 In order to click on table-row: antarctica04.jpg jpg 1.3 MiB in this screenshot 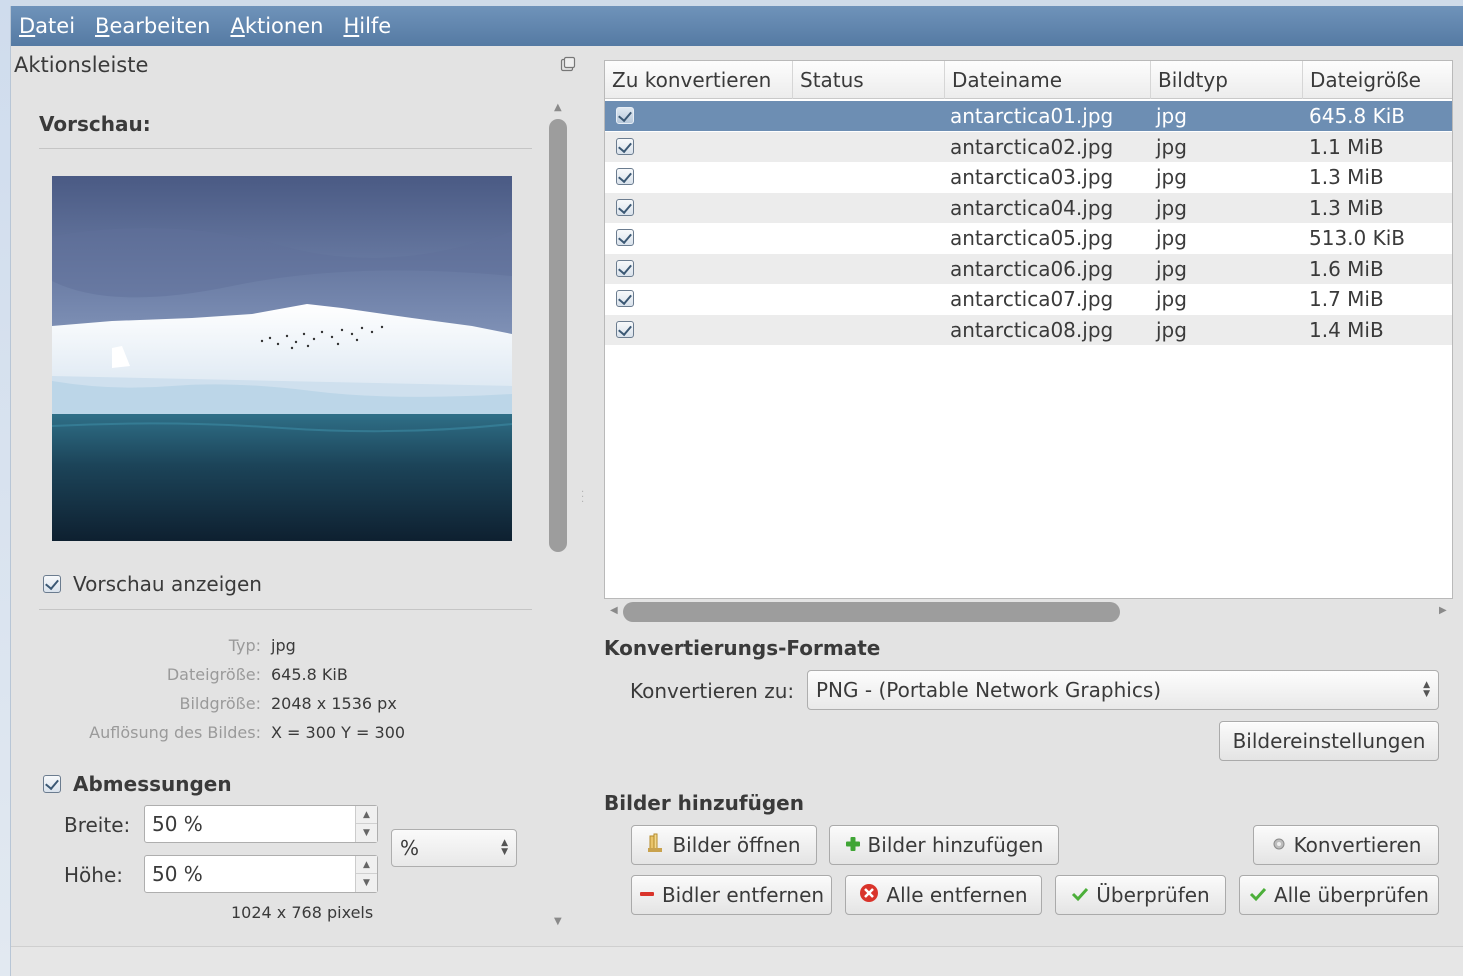, I will do `click(1028, 208)`.